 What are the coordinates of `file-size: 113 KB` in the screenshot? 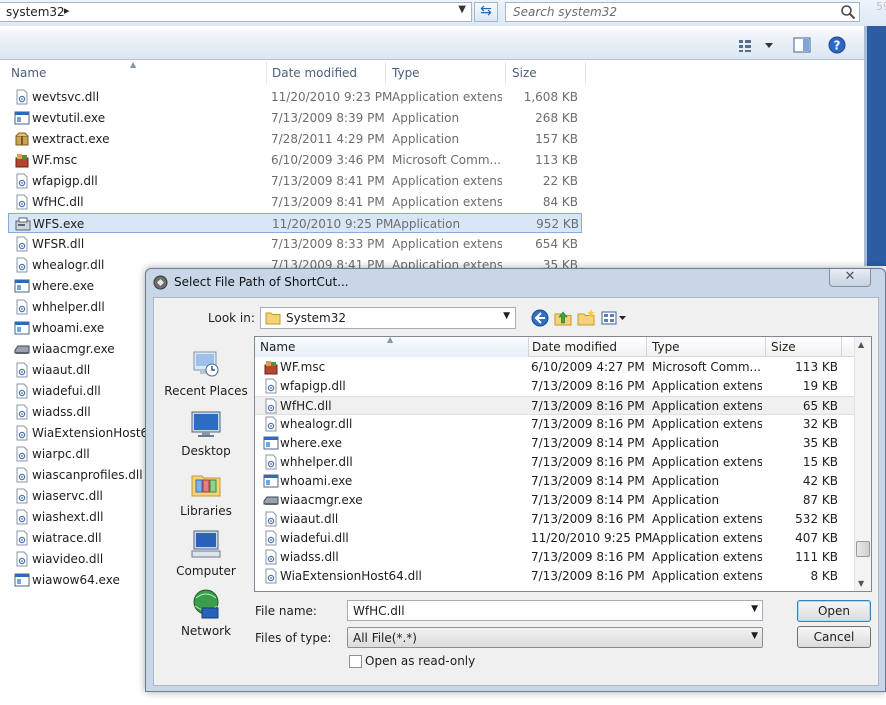 It's located at (556, 160).